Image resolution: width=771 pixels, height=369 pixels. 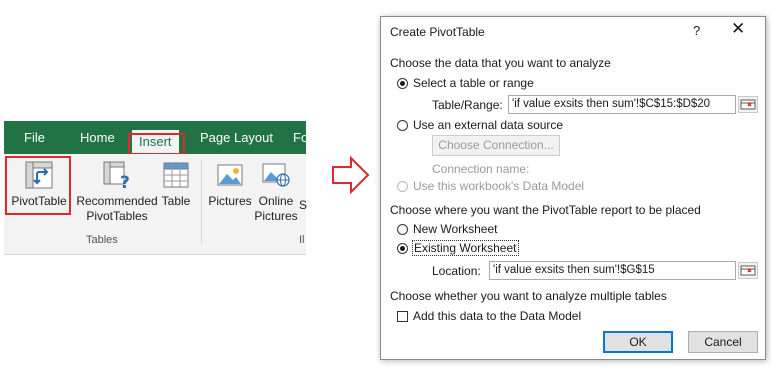 What do you see at coordinates (402, 229) in the screenshot?
I see `radio-new-worksheet` at bounding box center [402, 229].